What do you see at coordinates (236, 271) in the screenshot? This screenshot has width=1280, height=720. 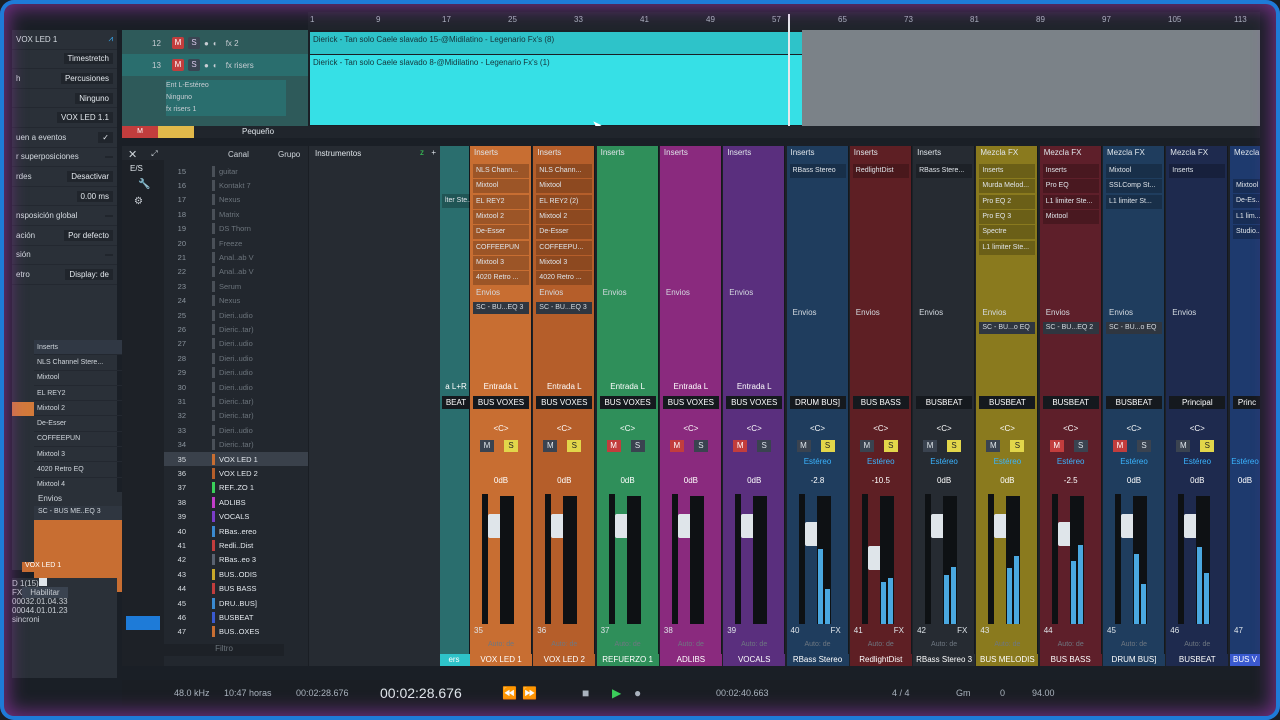 I see `channel-name: Anal..ab V` at bounding box center [236, 271].